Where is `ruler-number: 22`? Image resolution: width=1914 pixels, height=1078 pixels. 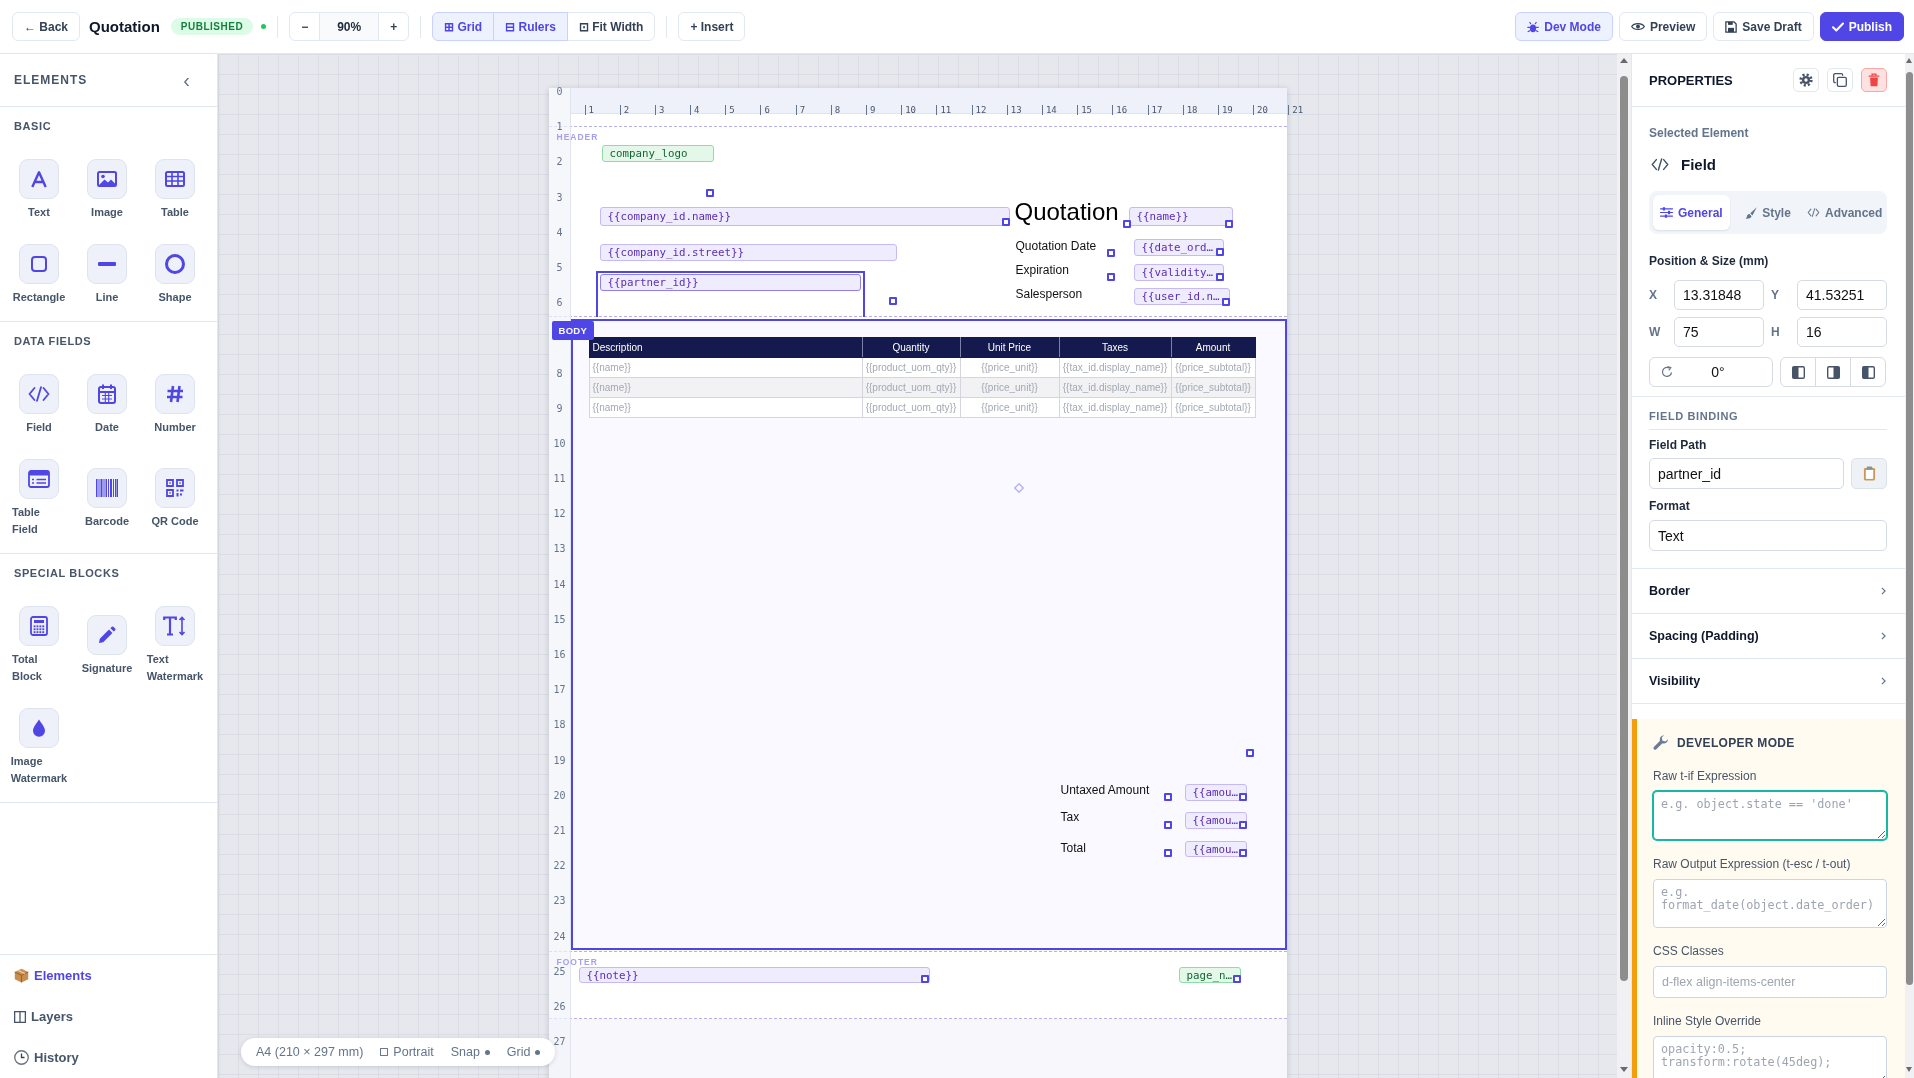
ruler-number: 22 is located at coordinates (559, 866).